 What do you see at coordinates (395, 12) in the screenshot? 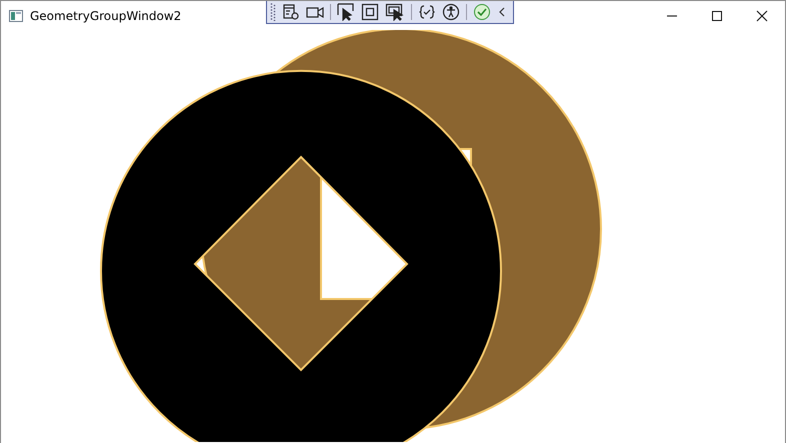
I see `element-select-icon` at bounding box center [395, 12].